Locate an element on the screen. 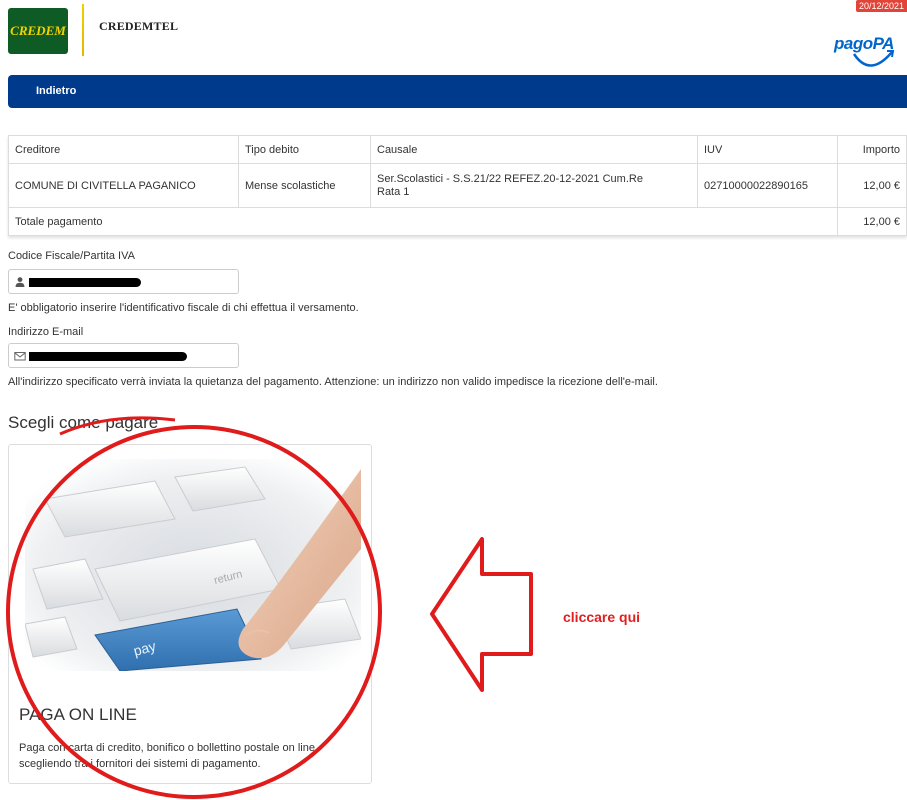 This screenshot has width=907, height=800. pay-online-title: PAGA ON LINE is located at coordinates (78, 714).